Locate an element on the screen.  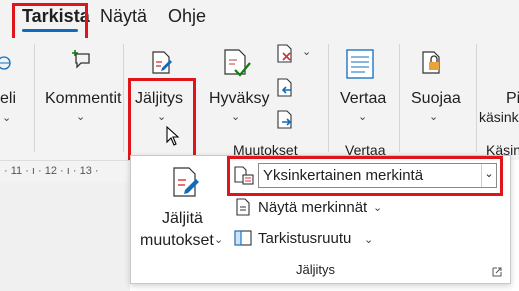
markup-highlight-box is located at coordinates (365, 176).